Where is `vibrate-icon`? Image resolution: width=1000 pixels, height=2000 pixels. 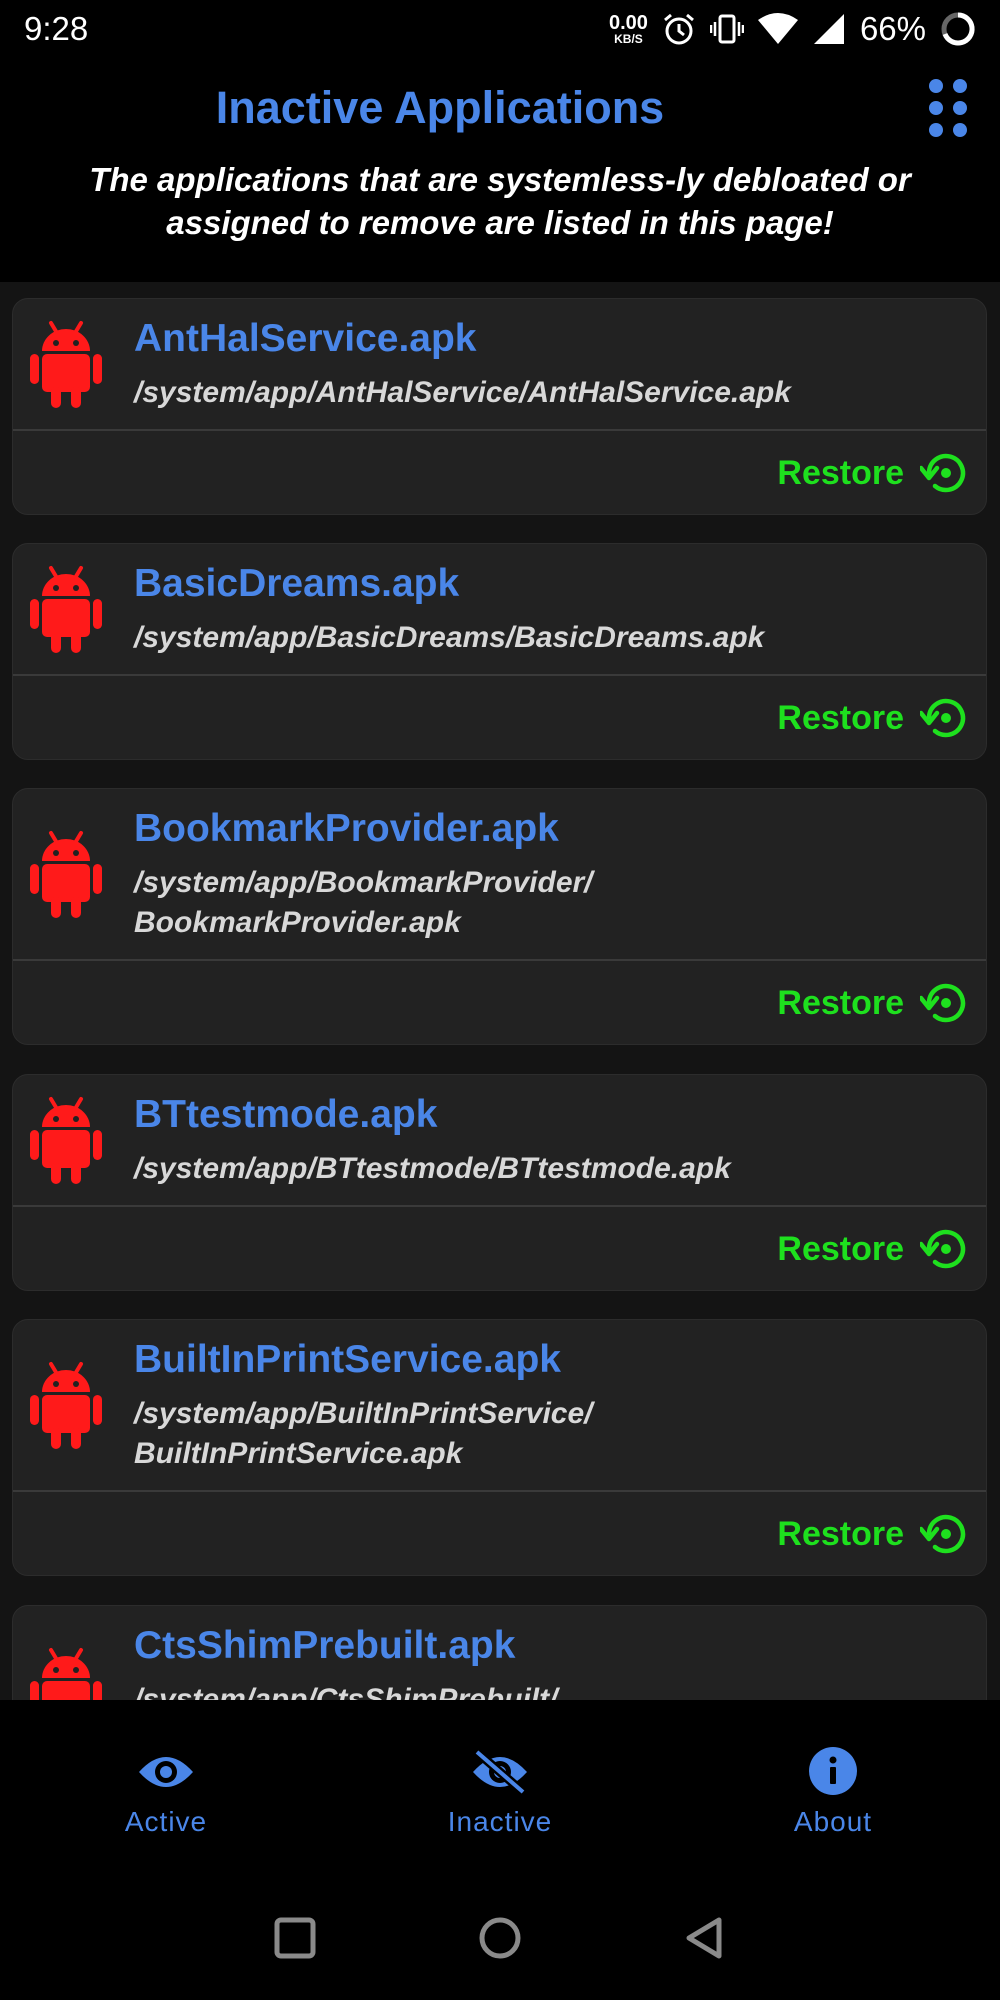 vibrate-icon is located at coordinates (726, 29).